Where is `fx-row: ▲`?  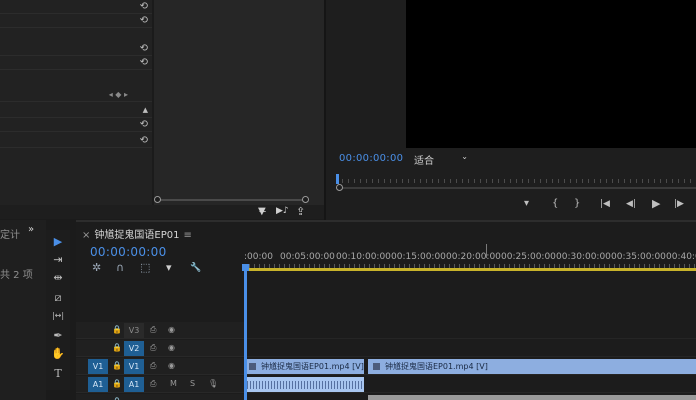 fx-row: ▲ is located at coordinates (76, 111).